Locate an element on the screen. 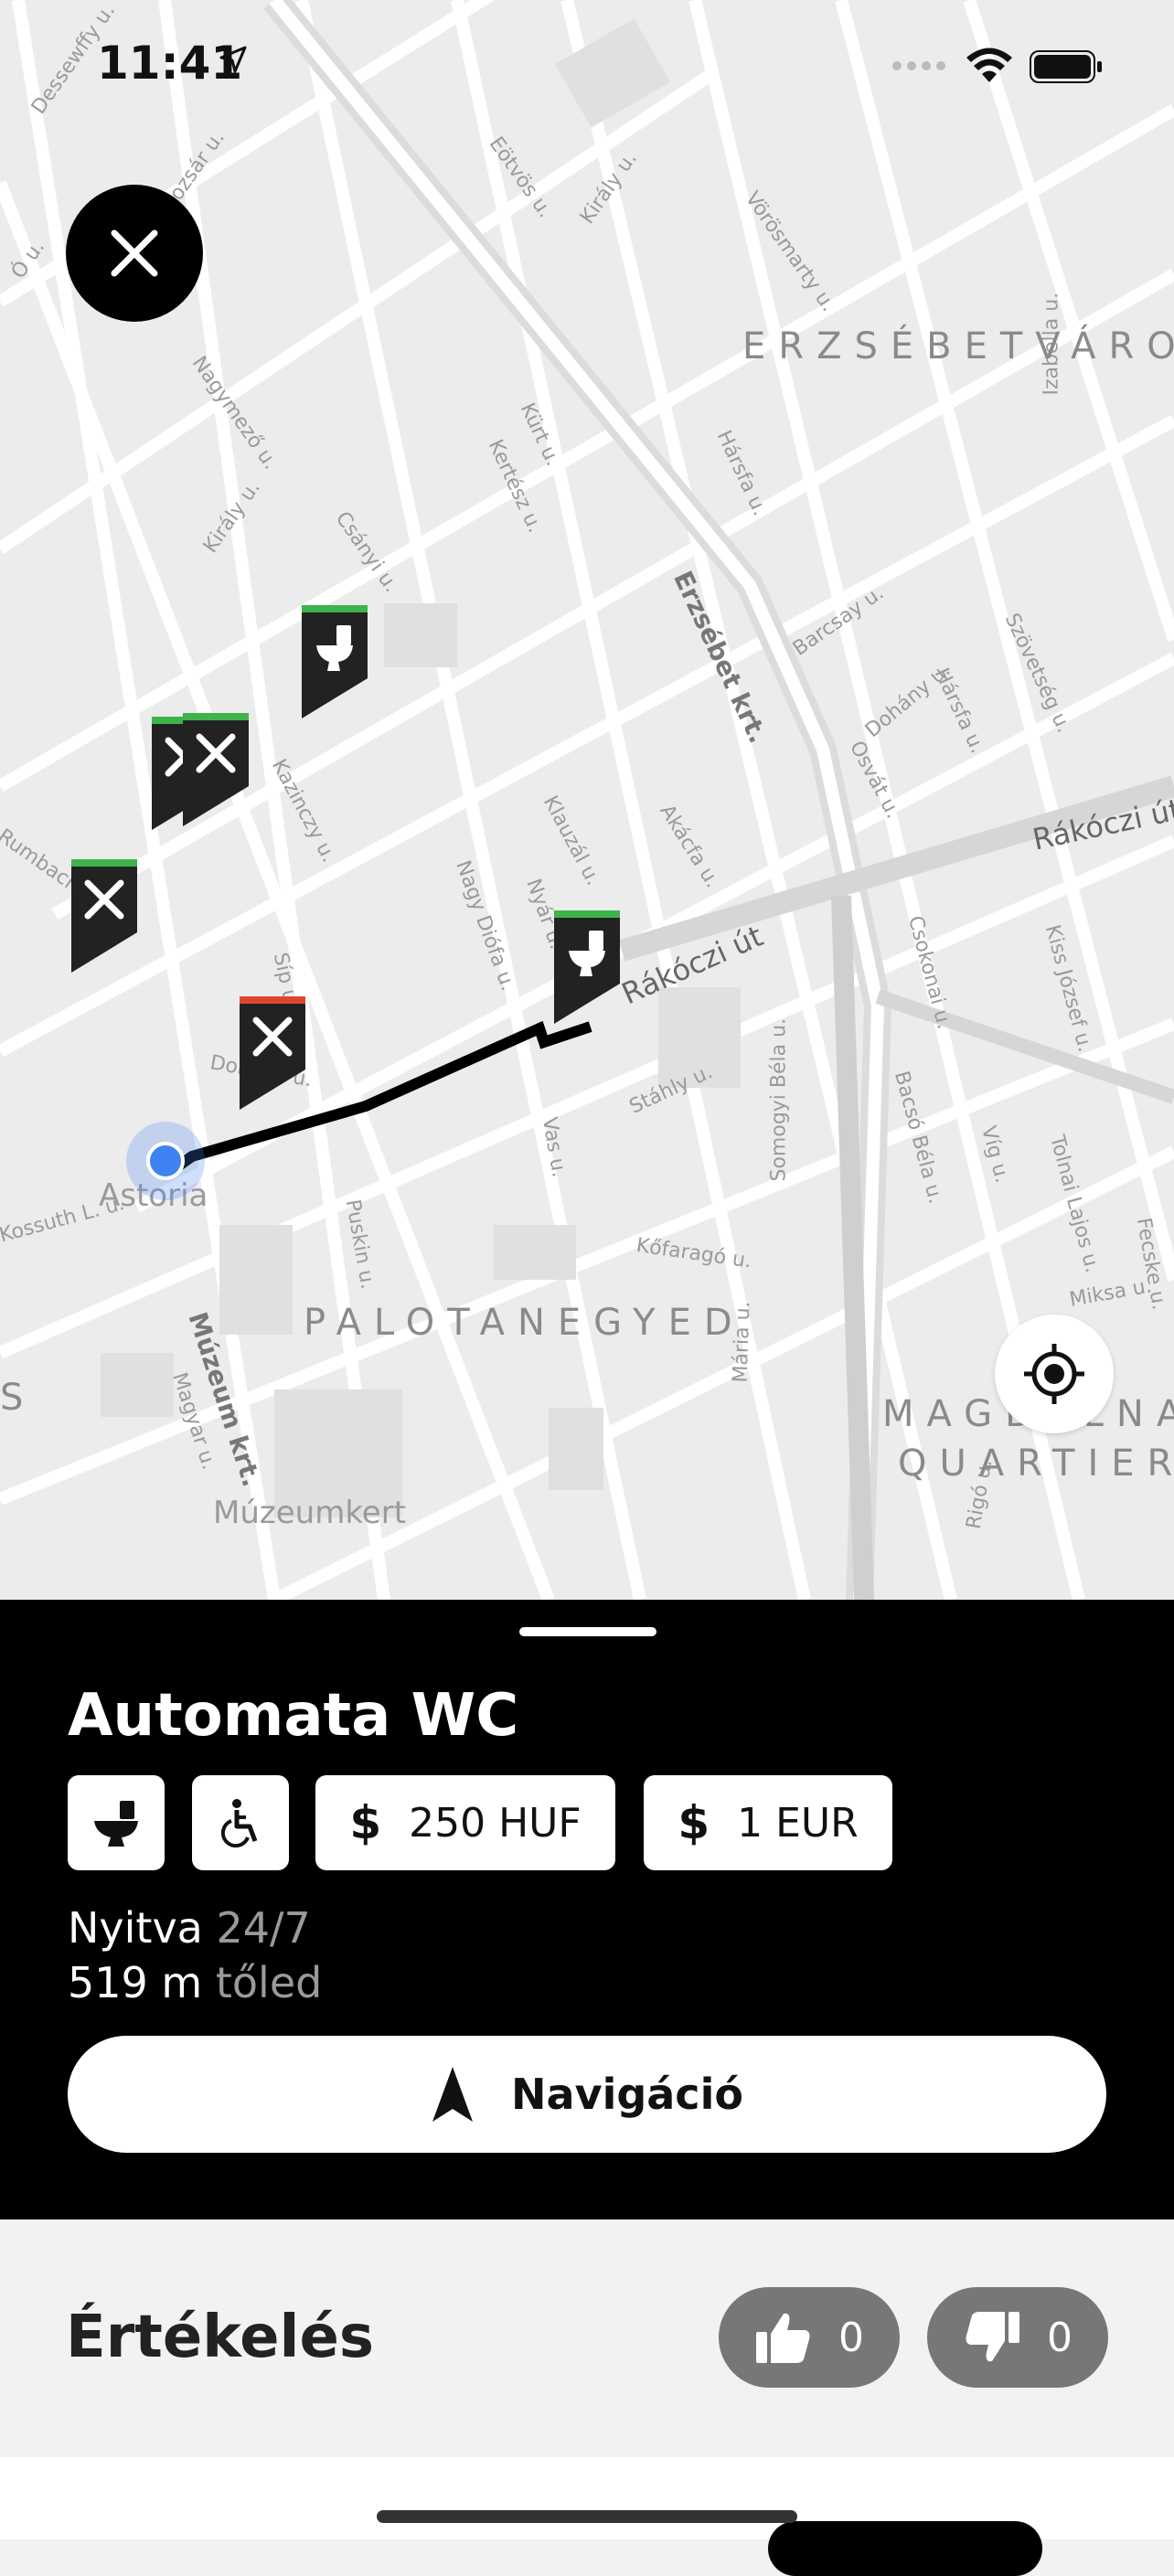 The image size is (1174, 2576). toilet-pin-selected is located at coordinates (587, 968).